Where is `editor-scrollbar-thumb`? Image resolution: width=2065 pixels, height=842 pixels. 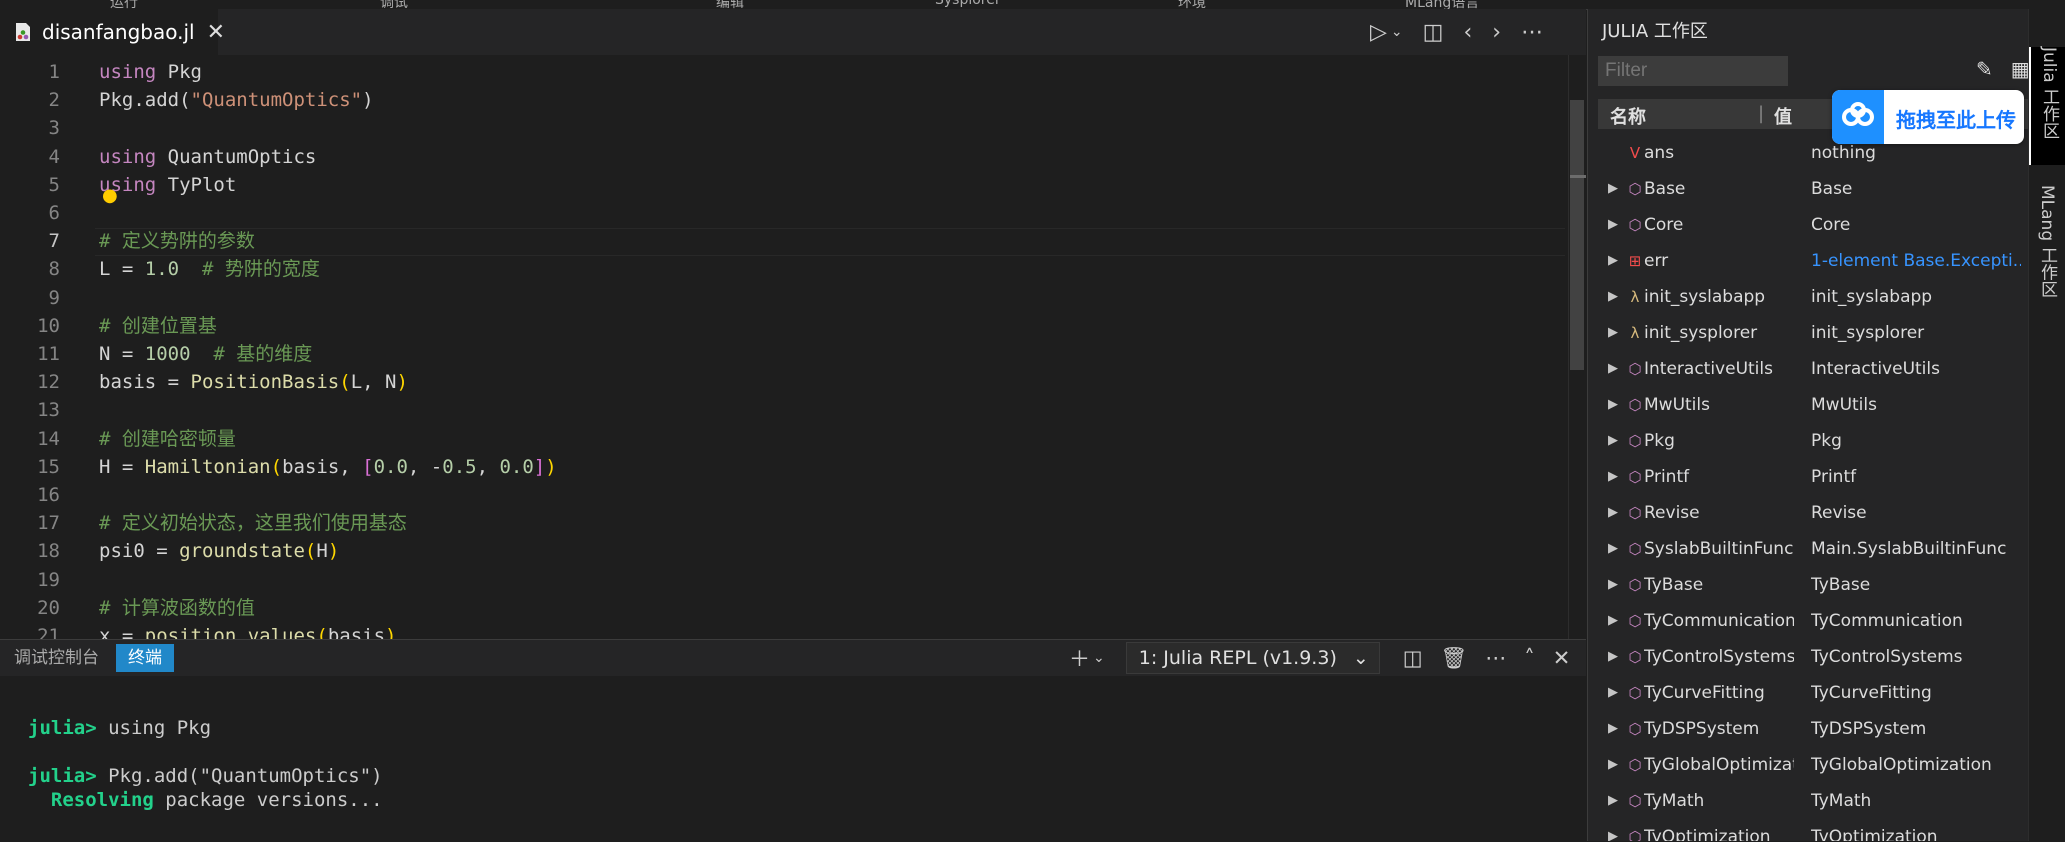
editor-scrollbar-thumb is located at coordinates (1577, 235).